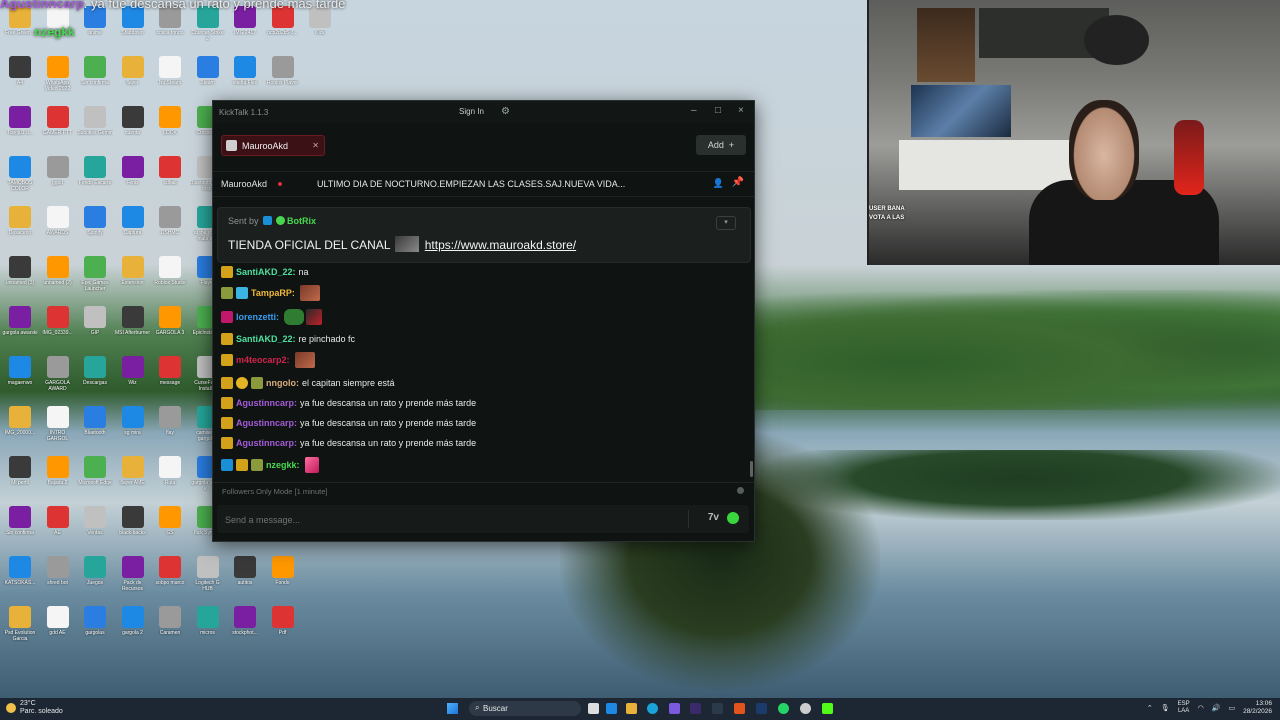 This screenshot has height=720, width=1280. Describe the element at coordinates (170, 330) in the screenshot. I see `desktop-icon: GARGOLA 3` at that location.